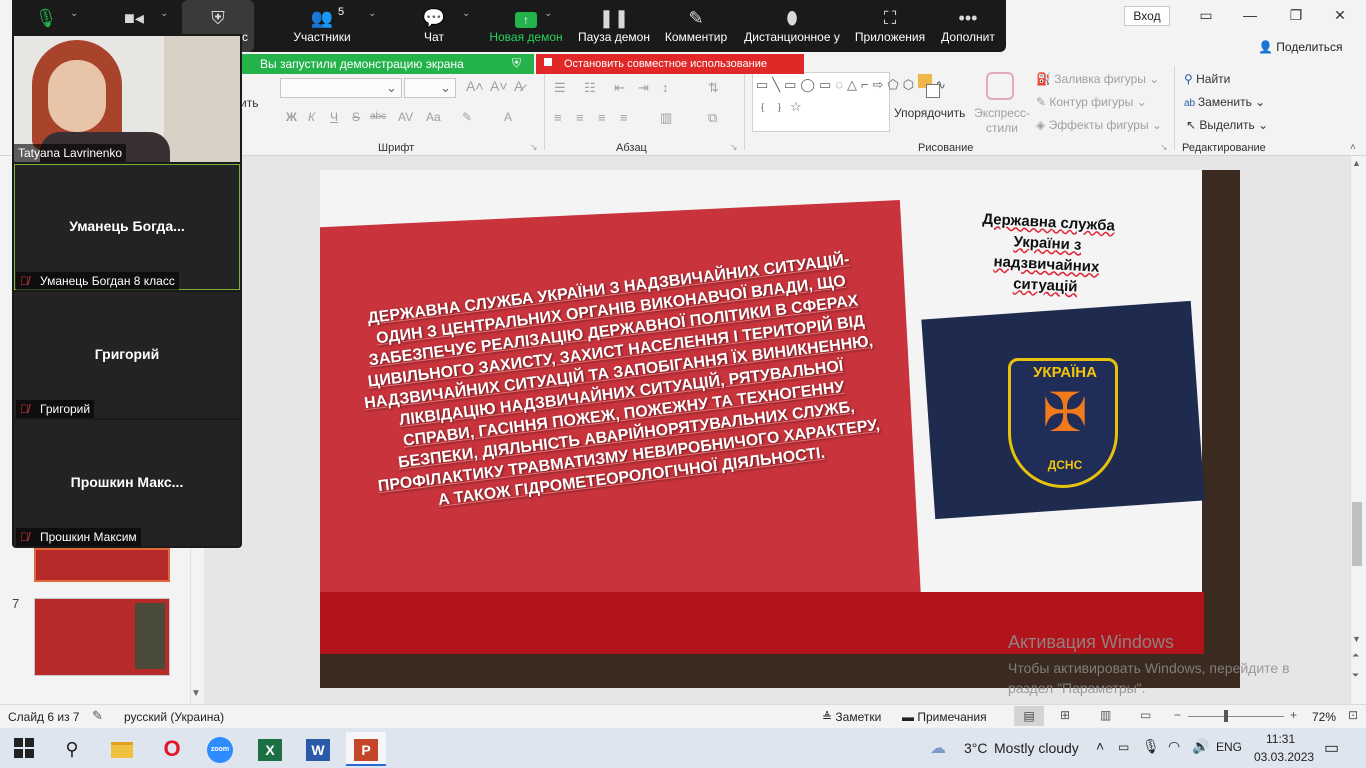 Image resolution: width=1366 pixels, height=768 pixels. Describe the element at coordinates (890, 26) in the screenshot. I see `apps-button: ⛶ Приложения` at that location.